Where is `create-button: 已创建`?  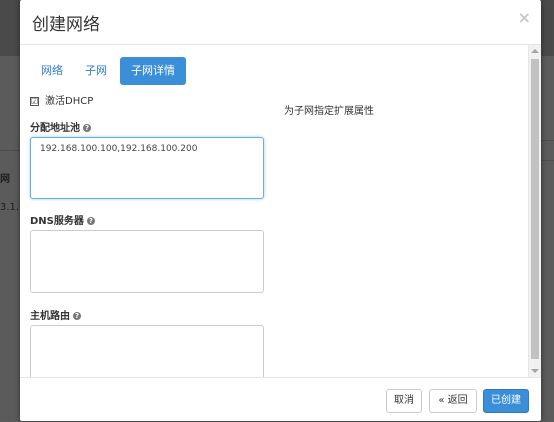
create-button: 已创建 is located at coordinates (506, 401).